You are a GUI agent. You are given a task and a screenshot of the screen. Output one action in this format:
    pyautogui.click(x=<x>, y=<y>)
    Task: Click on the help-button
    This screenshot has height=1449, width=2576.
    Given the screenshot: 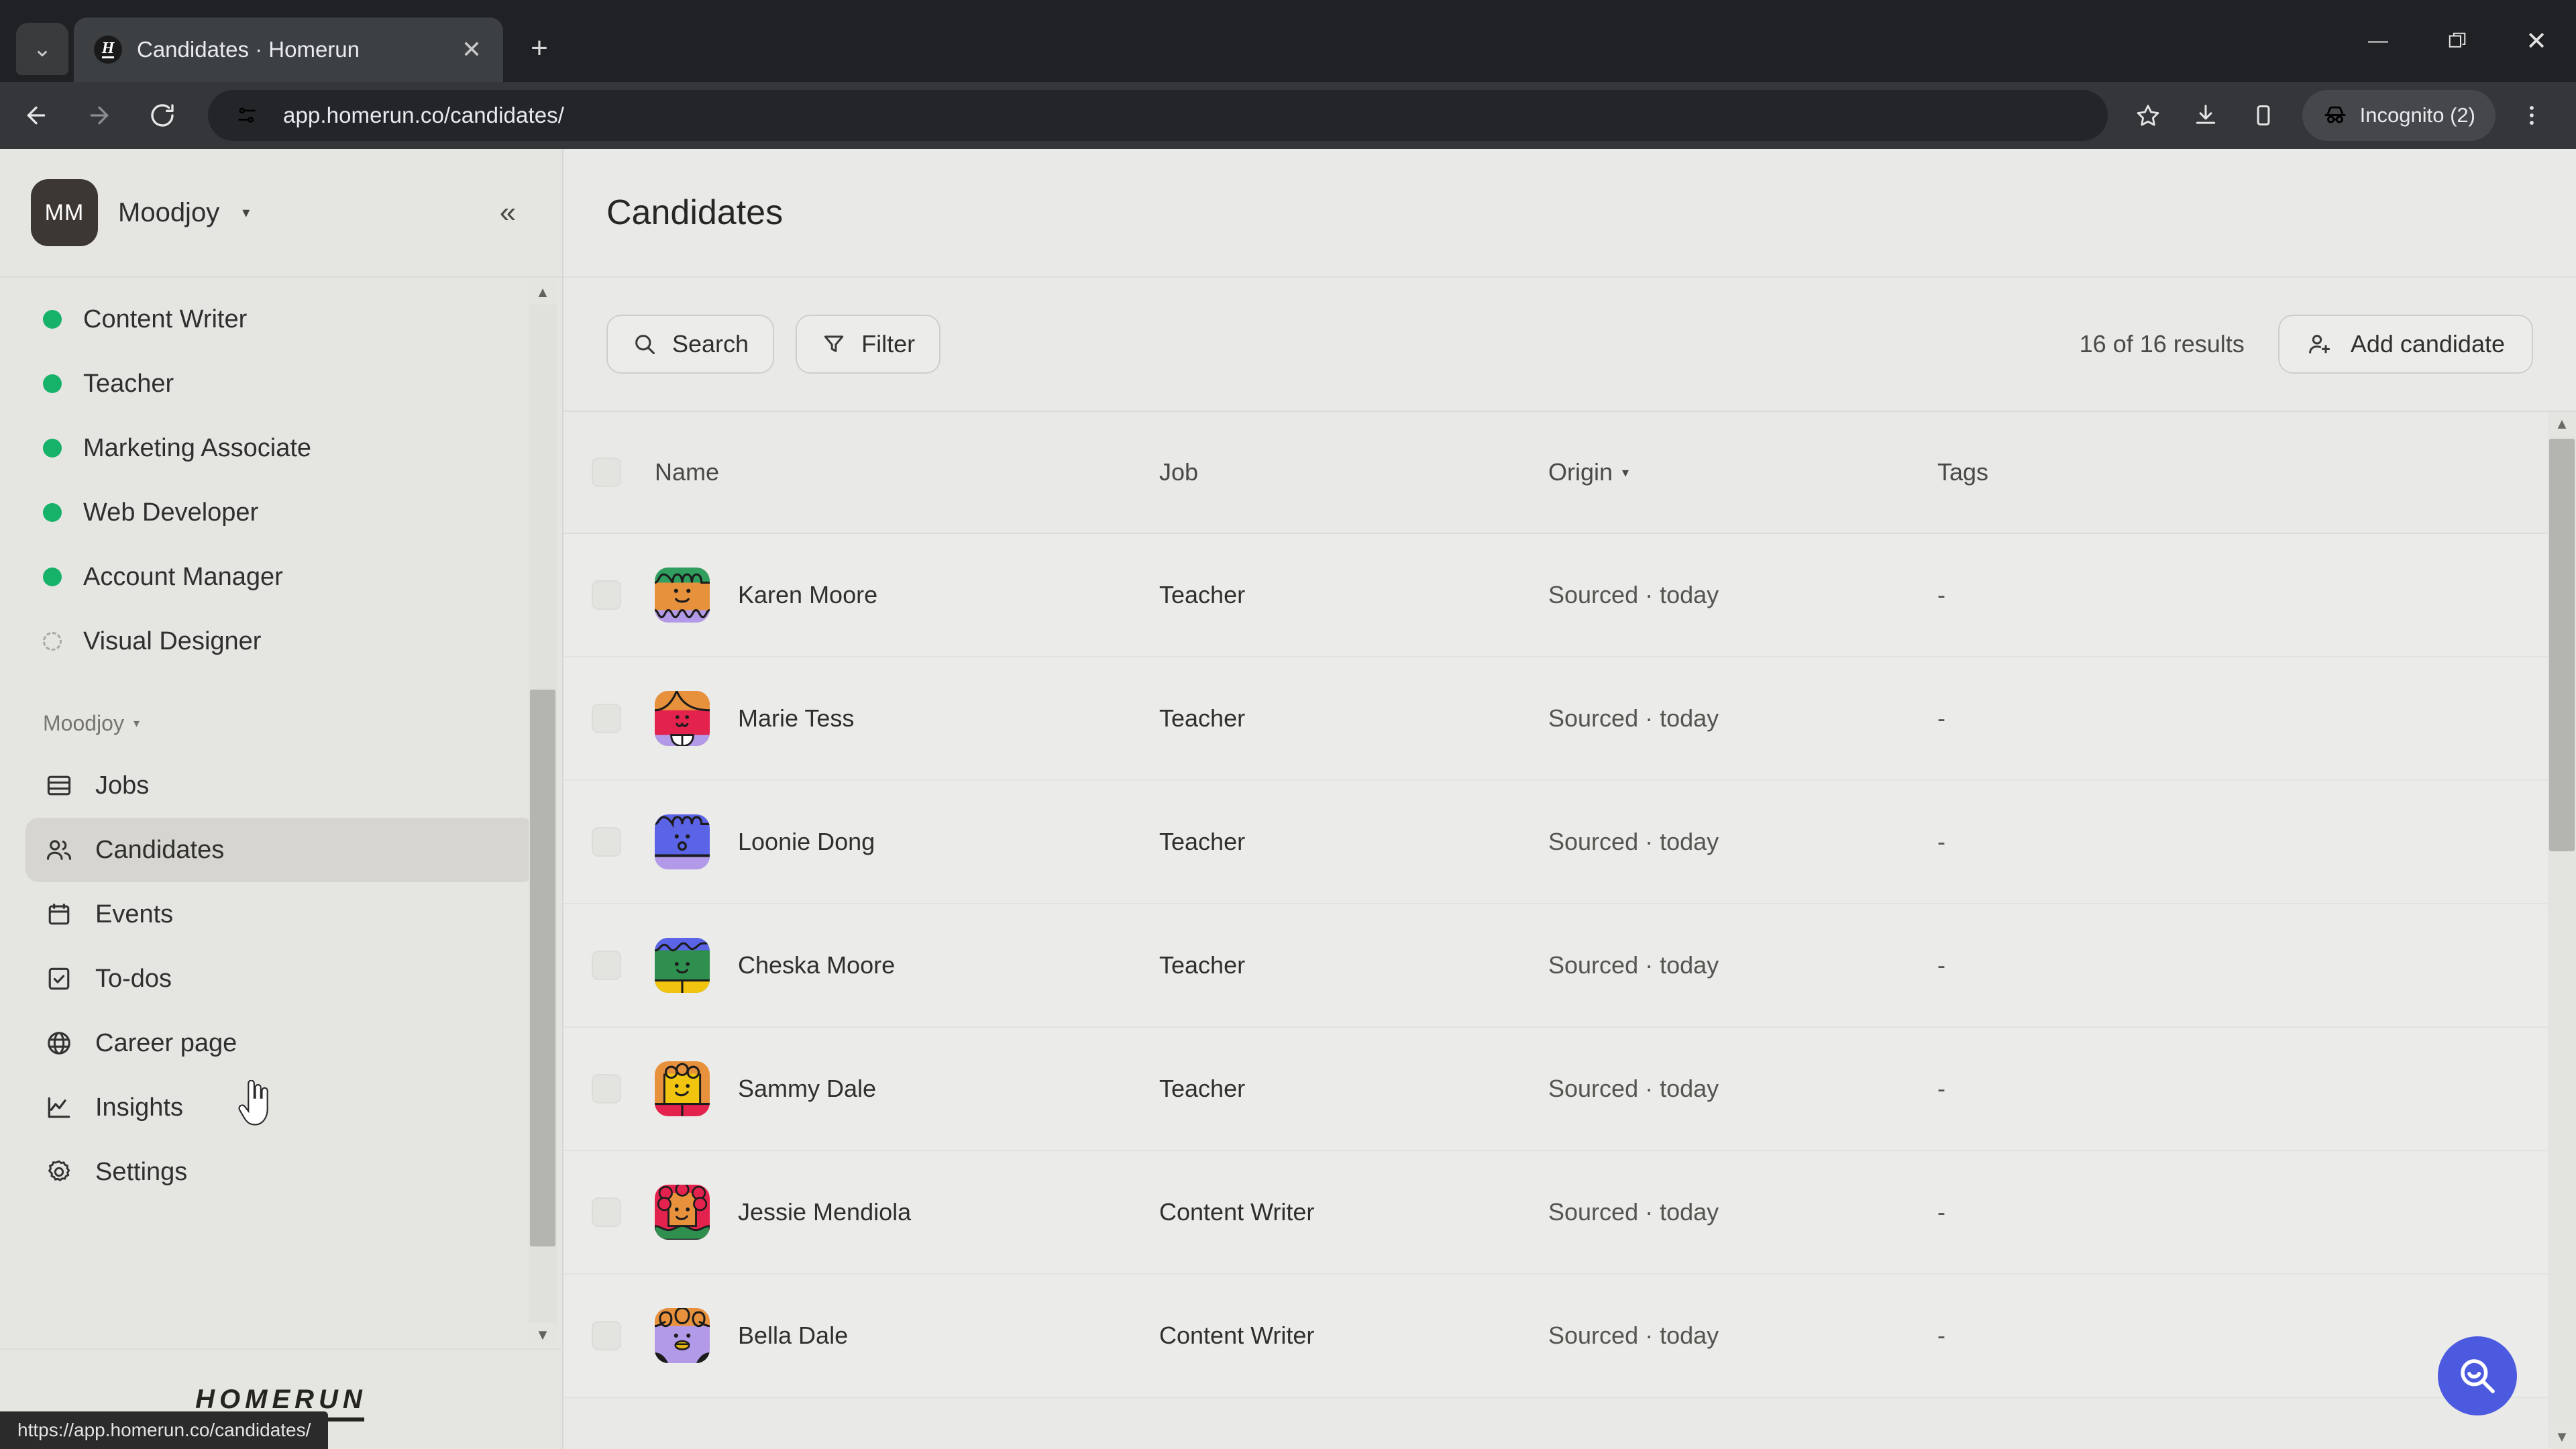 What is the action you would take?
    pyautogui.click(x=2477, y=1375)
    